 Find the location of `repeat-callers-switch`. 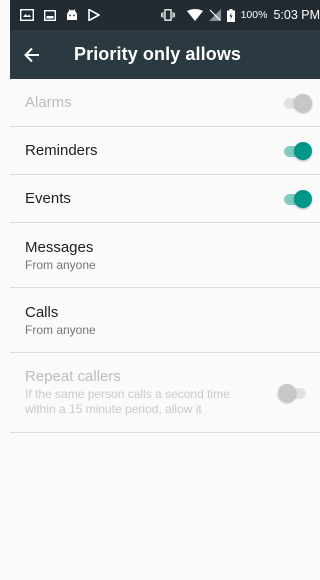

repeat-callers-switch is located at coordinates (293, 393).